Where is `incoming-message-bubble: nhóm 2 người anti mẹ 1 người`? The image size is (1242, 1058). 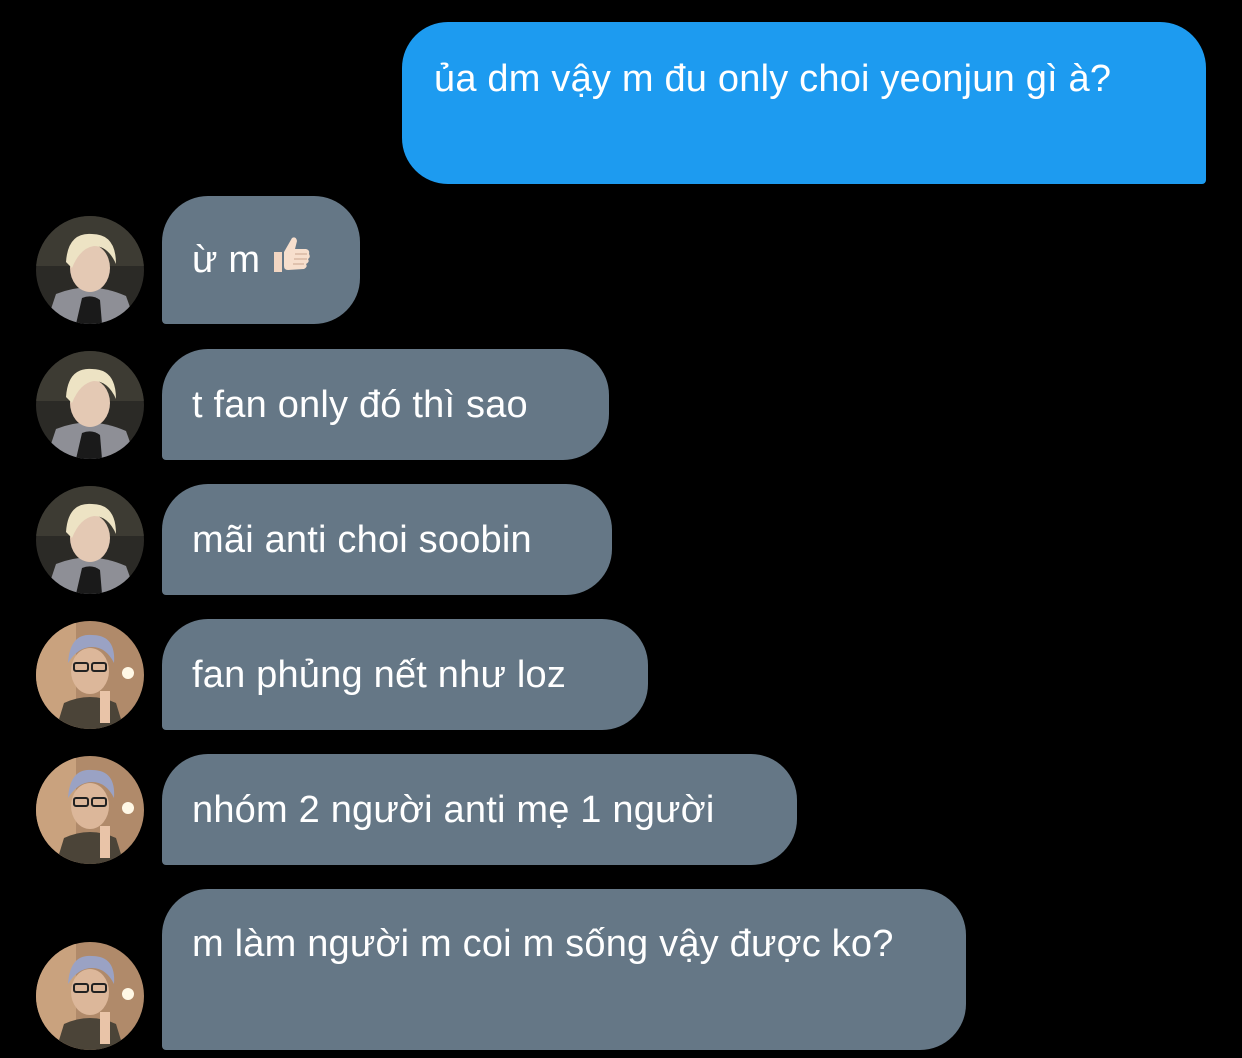
incoming-message-bubble: nhóm 2 người anti mẹ 1 người is located at coordinates (479, 809).